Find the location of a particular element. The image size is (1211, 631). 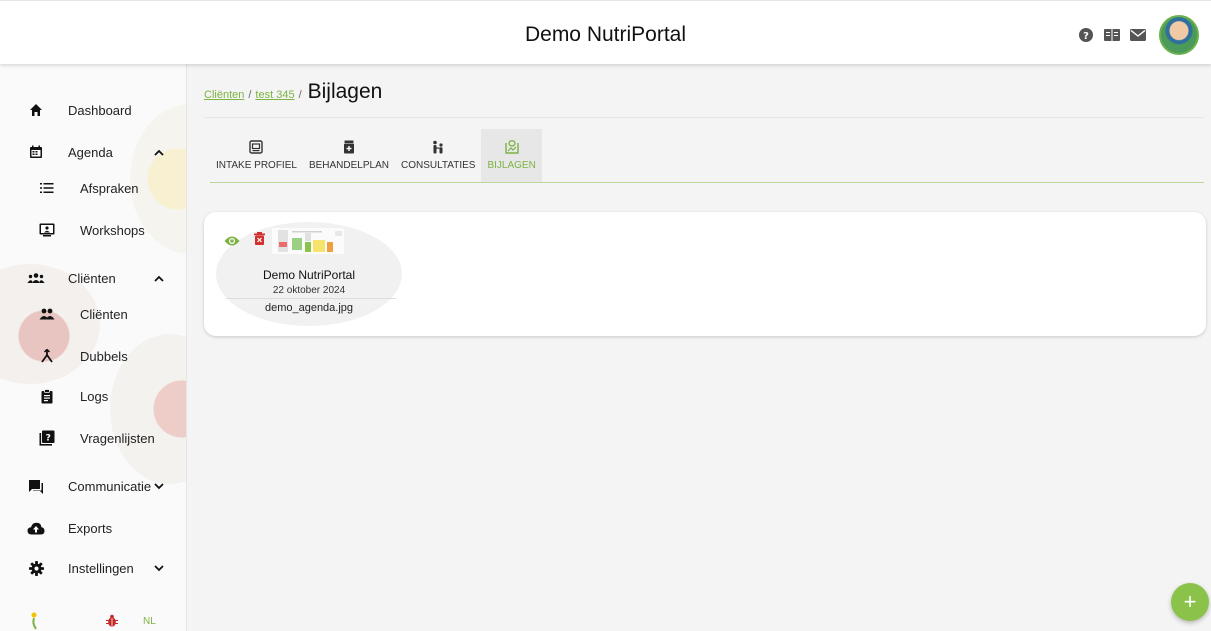

home-icon is located at coordinates (36, 110).